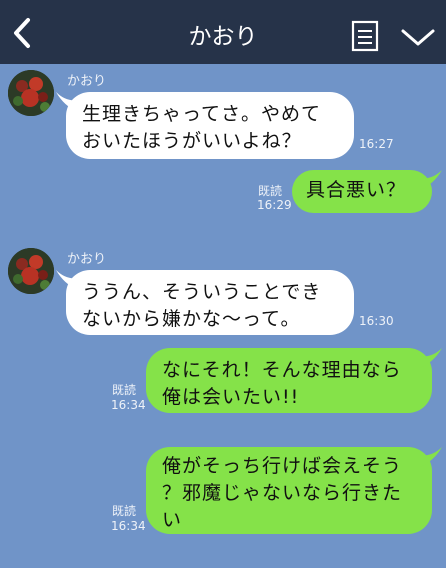 This screenshot has height=568, width=446. Describe the element at coordinates (376, 144) in the screenshot. I see `message-time: 16:27` at that location.